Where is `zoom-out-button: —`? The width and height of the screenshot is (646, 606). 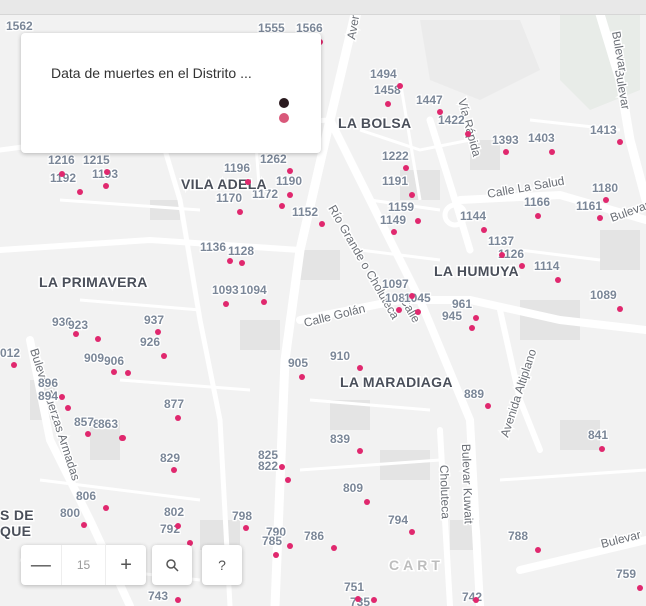 zoom-out-button: — is located at coordinates (41, 565).